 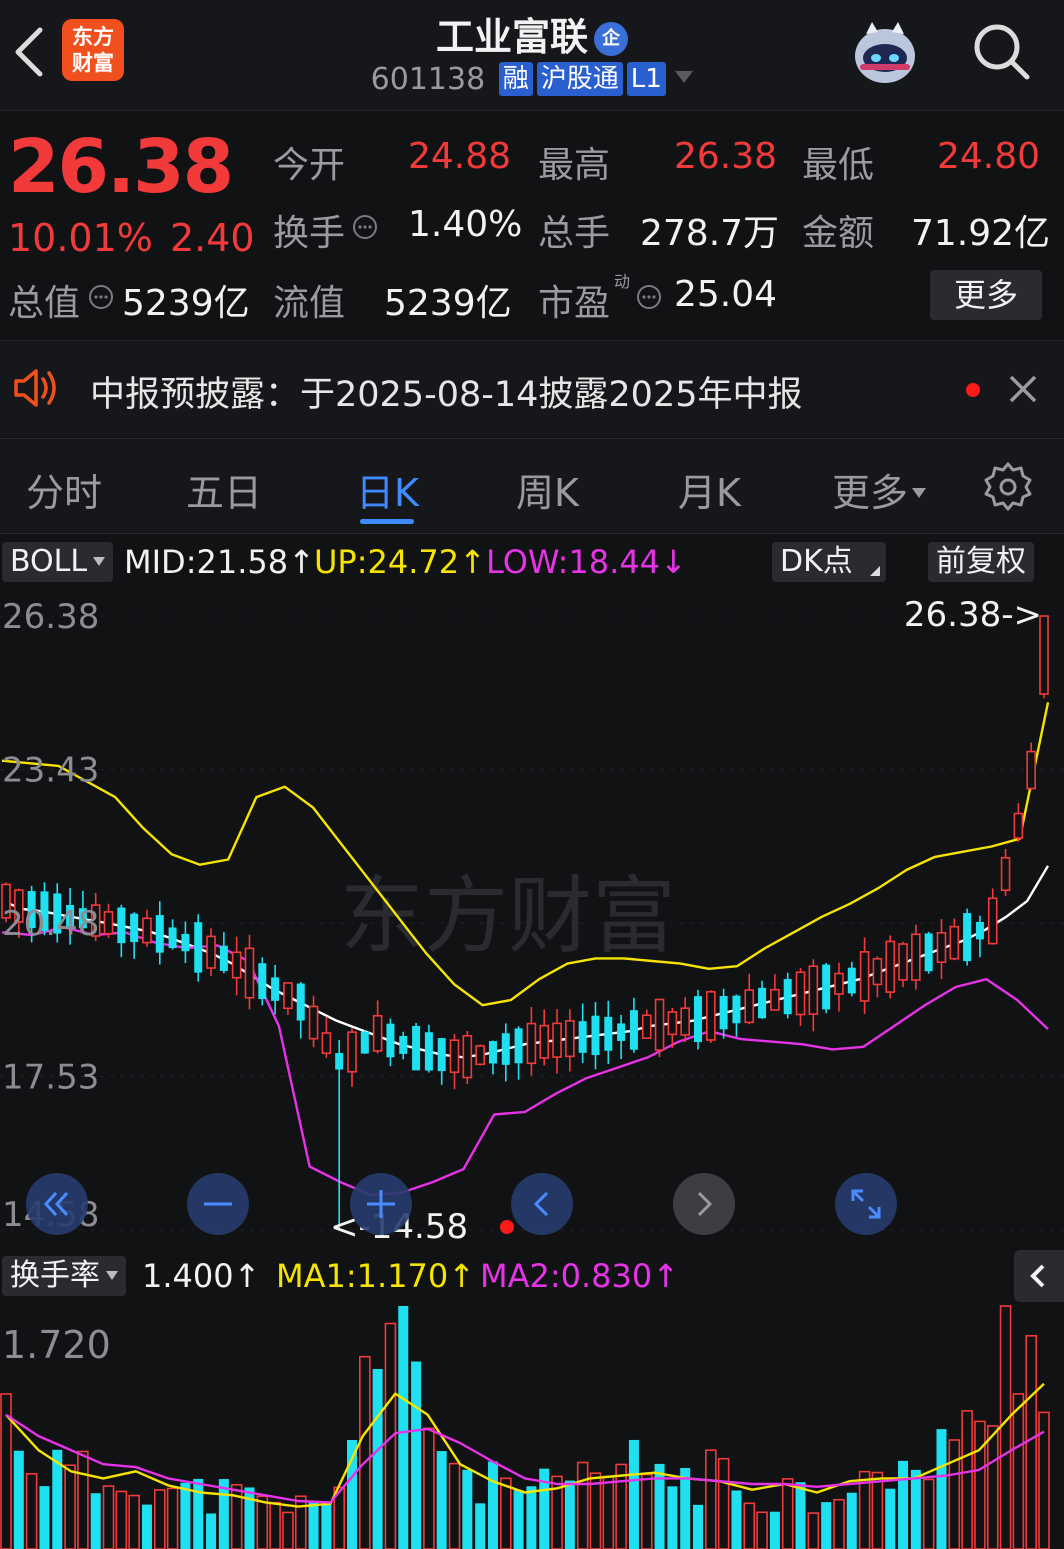 What do you see at coordinates (646, 79) in the screenshot?
I see `tag-level: L1` at bounding box center [646, 79].